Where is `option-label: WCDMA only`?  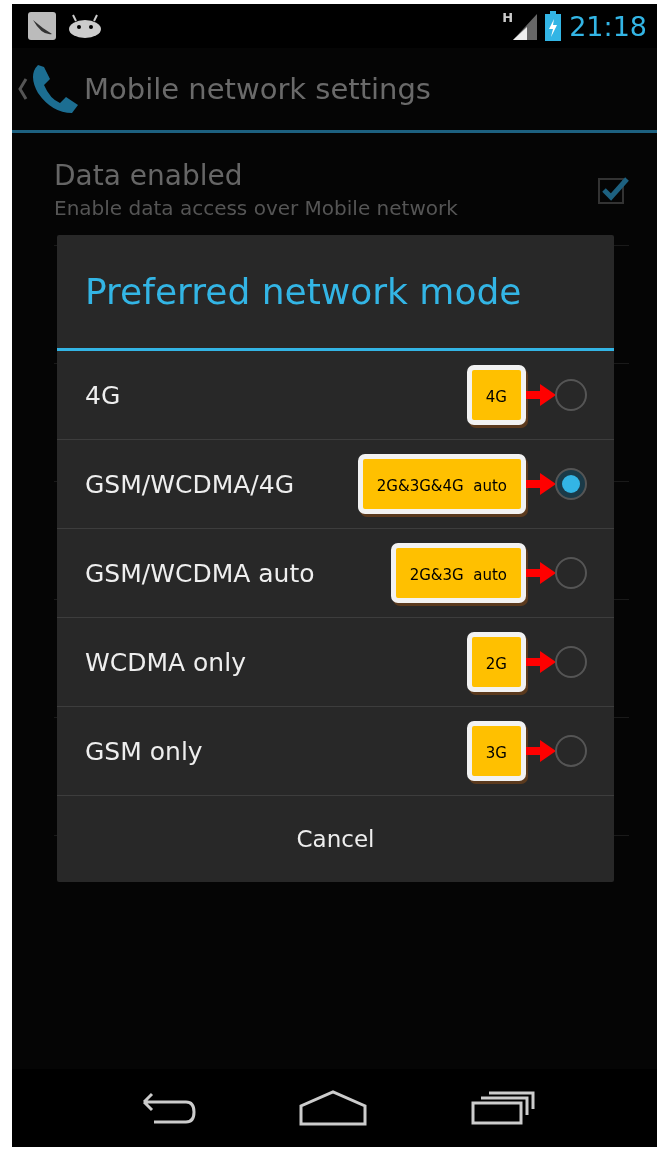
option-label: WCDMA only is located at coordinates (165, 662).